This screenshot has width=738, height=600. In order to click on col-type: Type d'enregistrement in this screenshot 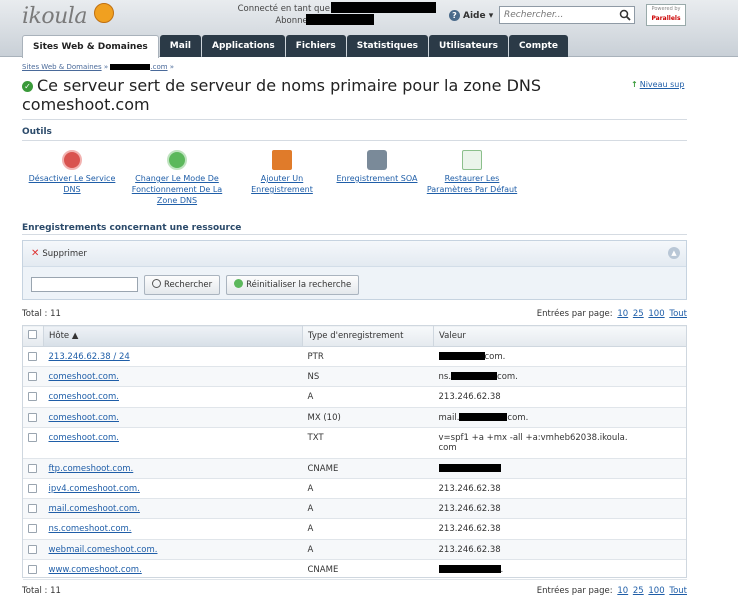, I will do `click(368, 336)`.